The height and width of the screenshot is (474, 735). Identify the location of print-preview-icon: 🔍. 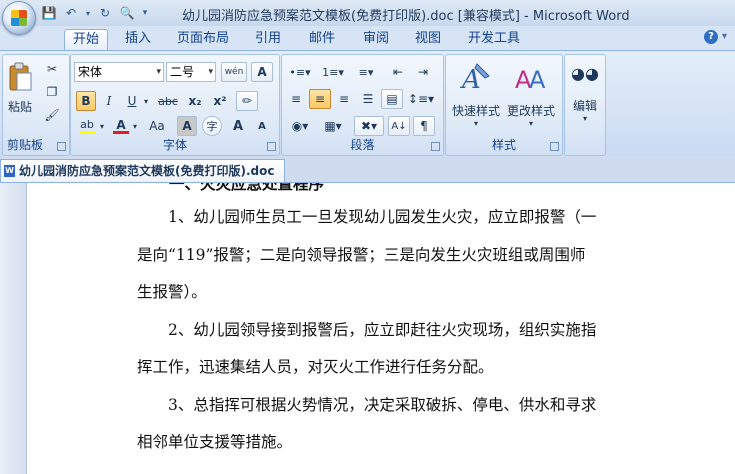
(127, 13).